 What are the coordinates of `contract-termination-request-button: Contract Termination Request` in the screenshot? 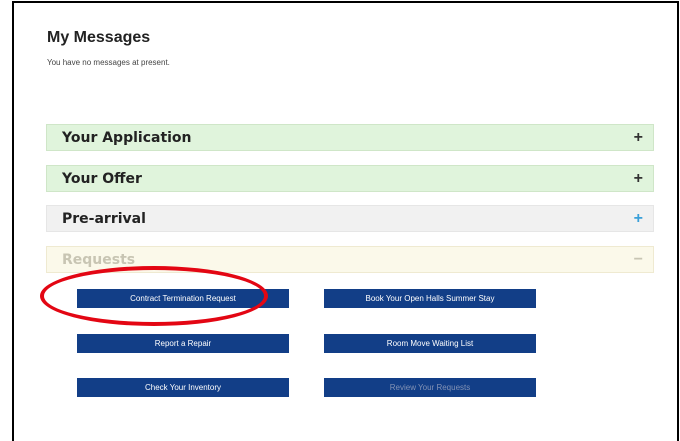 It's located at (183, 298).